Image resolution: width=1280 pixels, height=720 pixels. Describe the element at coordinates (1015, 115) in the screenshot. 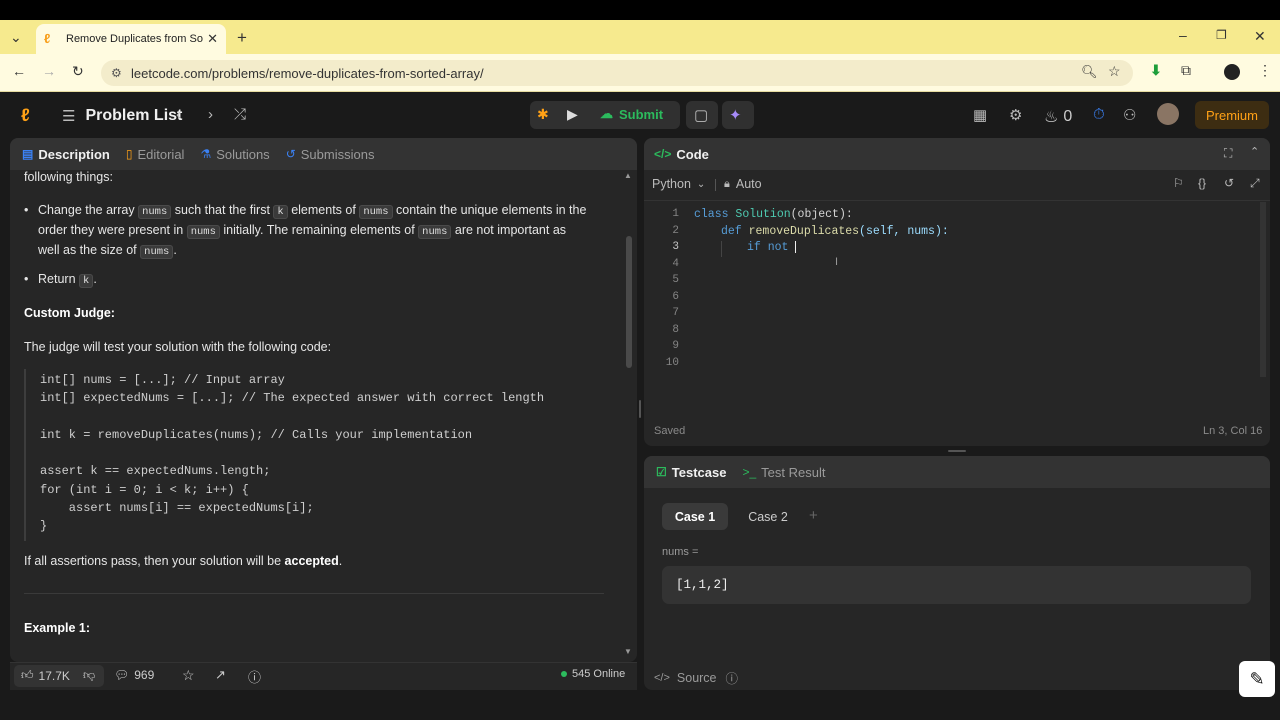

I see `settings-gear-icon: ⚙` at that location.